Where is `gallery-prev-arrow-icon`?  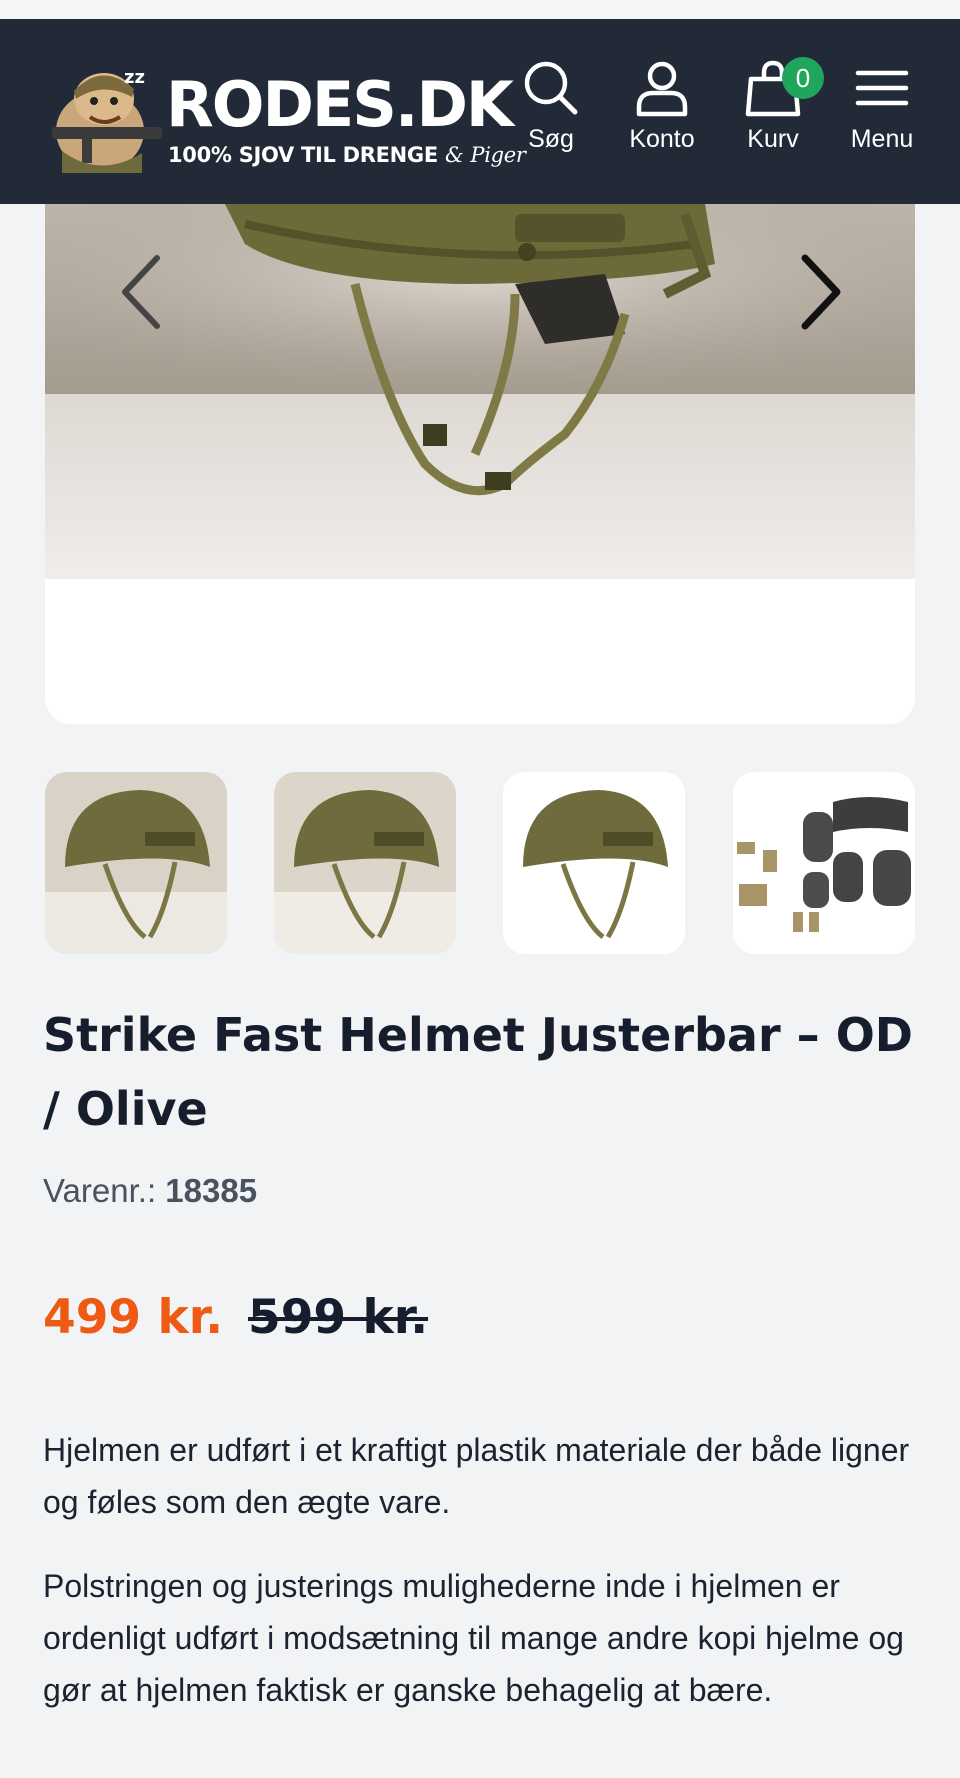 gallery-prev-arrow-icon is located at coordinates (142, 292).